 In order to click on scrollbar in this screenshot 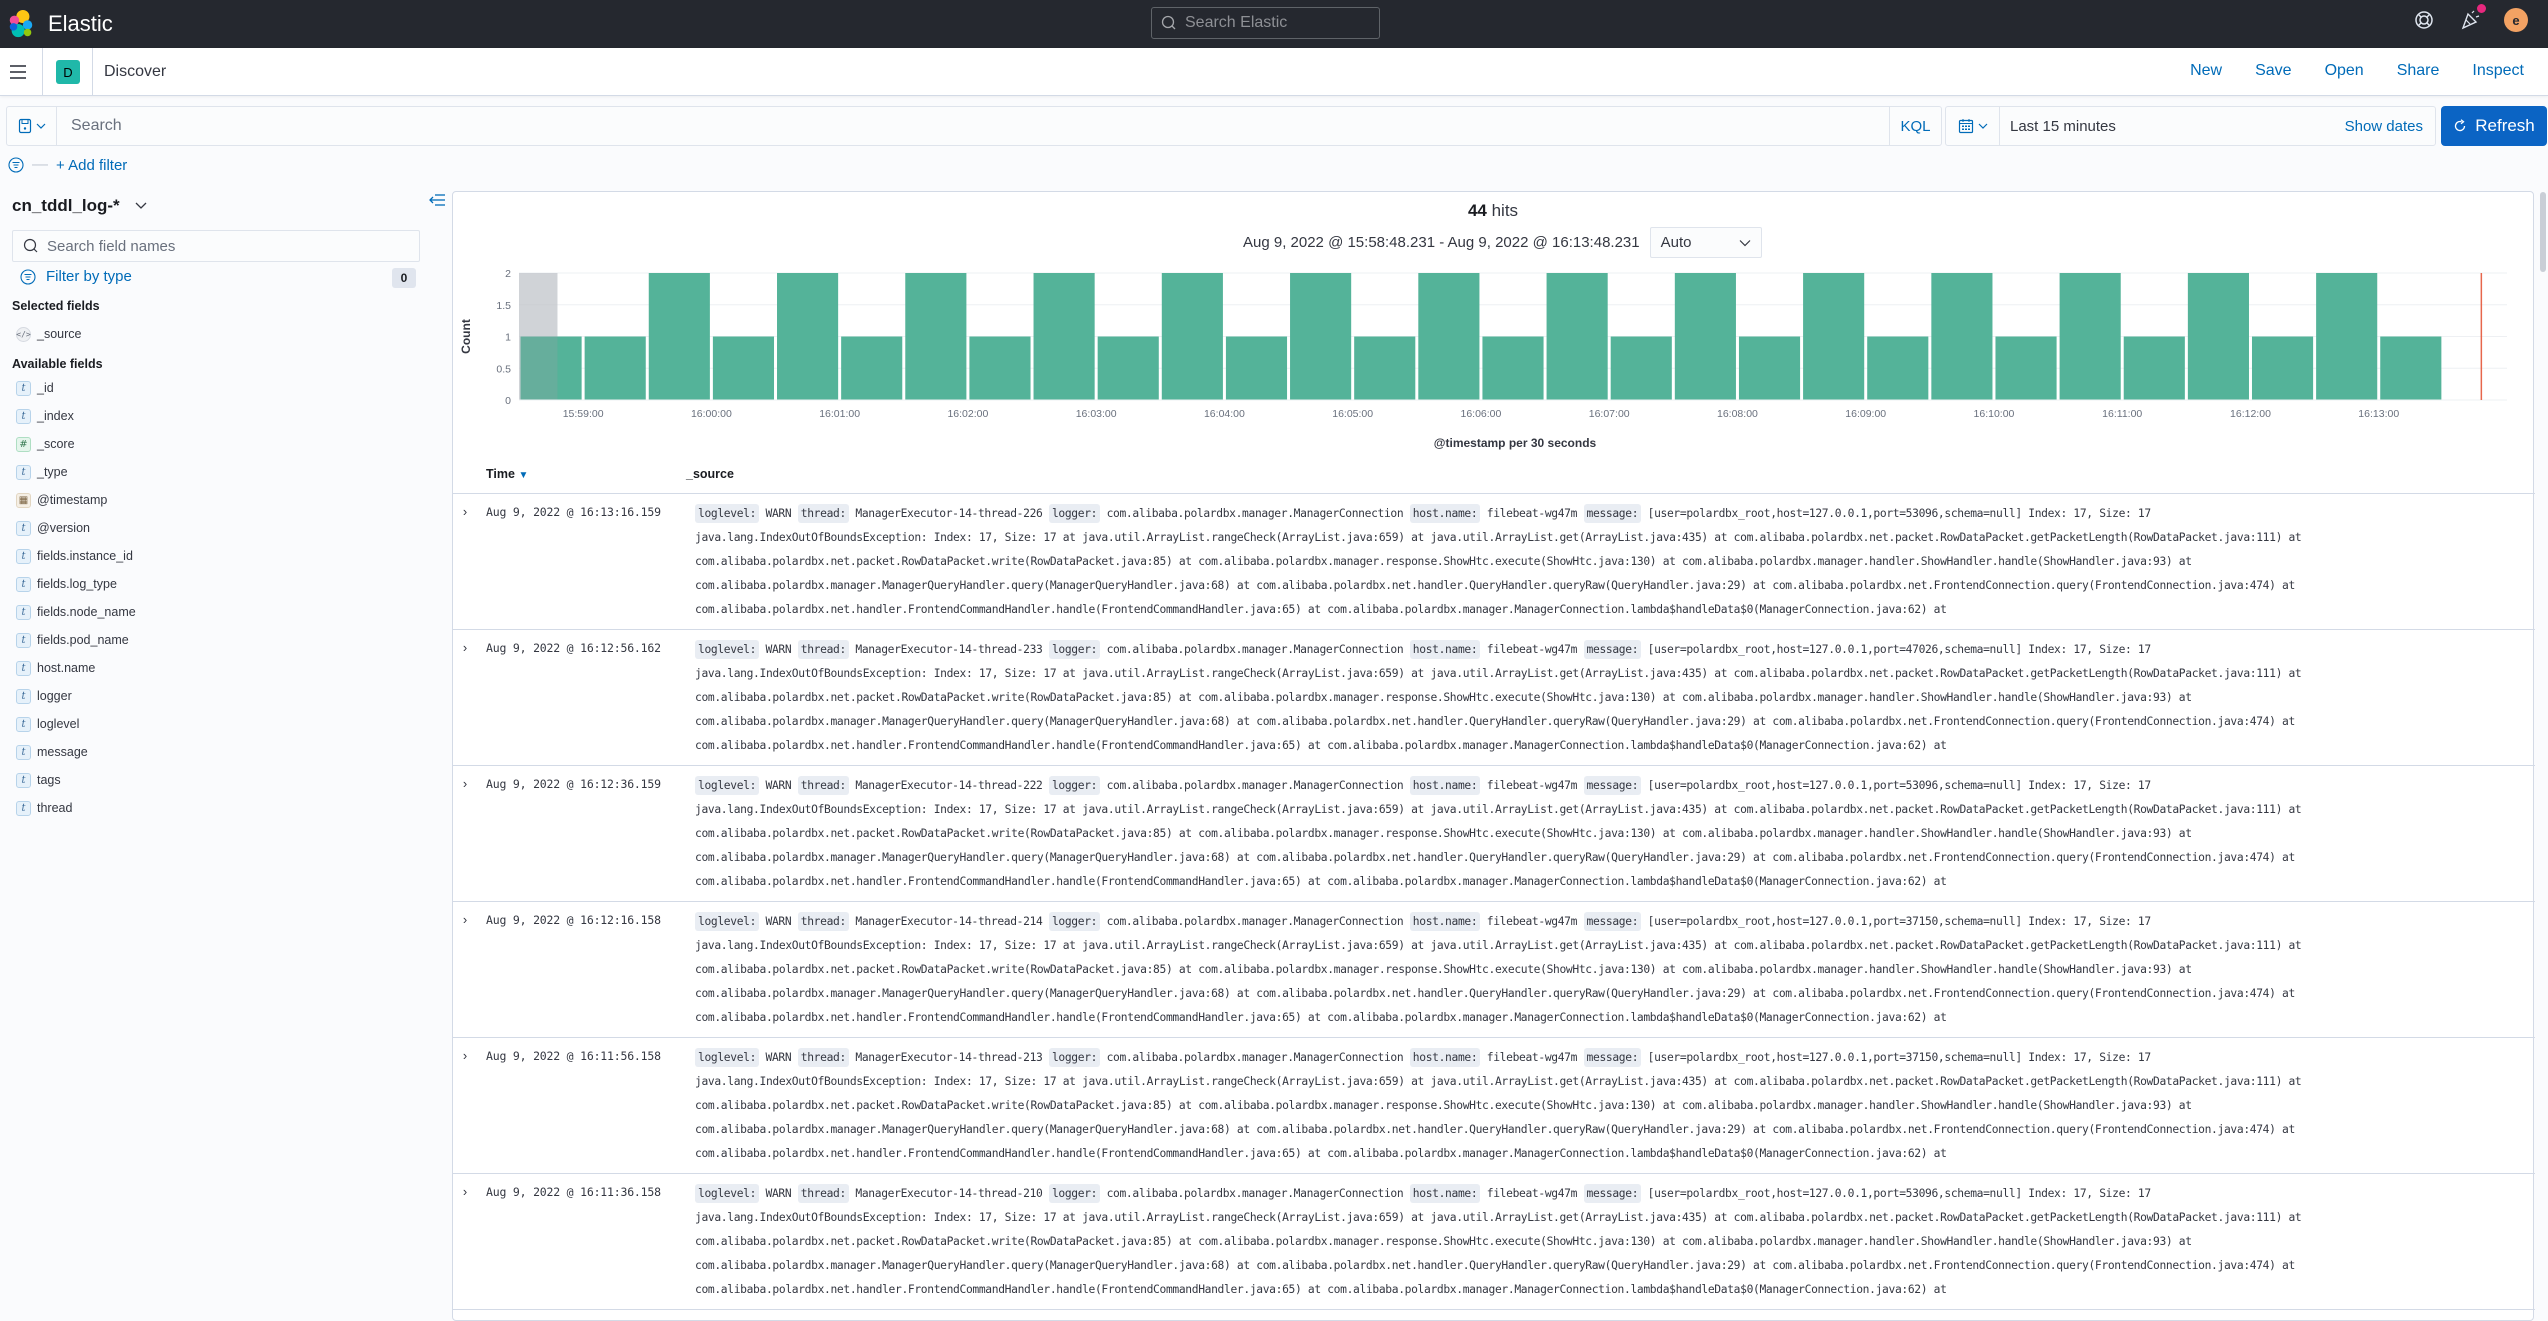, I will do `click(2543, 232)`.